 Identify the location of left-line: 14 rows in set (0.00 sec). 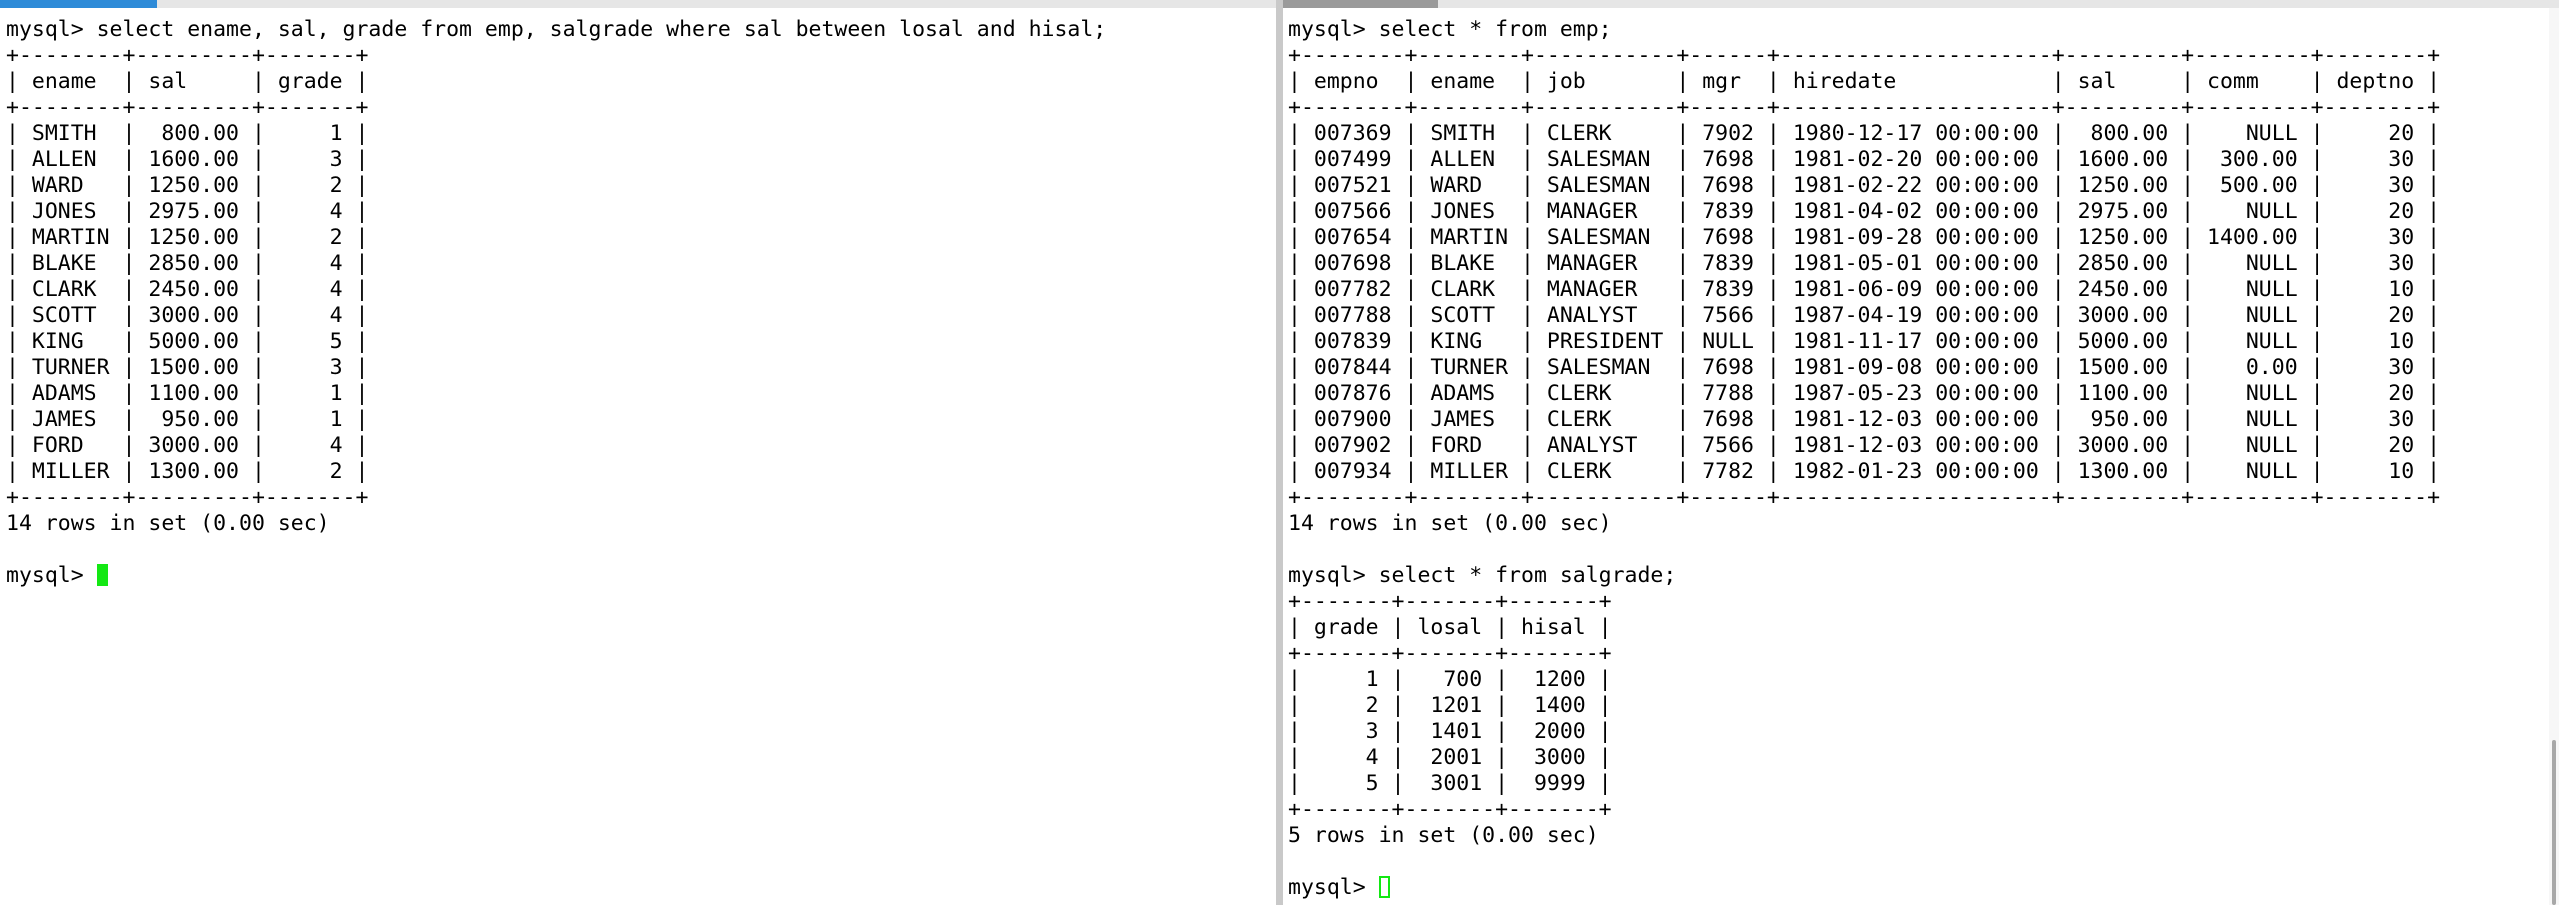
(168, 523).